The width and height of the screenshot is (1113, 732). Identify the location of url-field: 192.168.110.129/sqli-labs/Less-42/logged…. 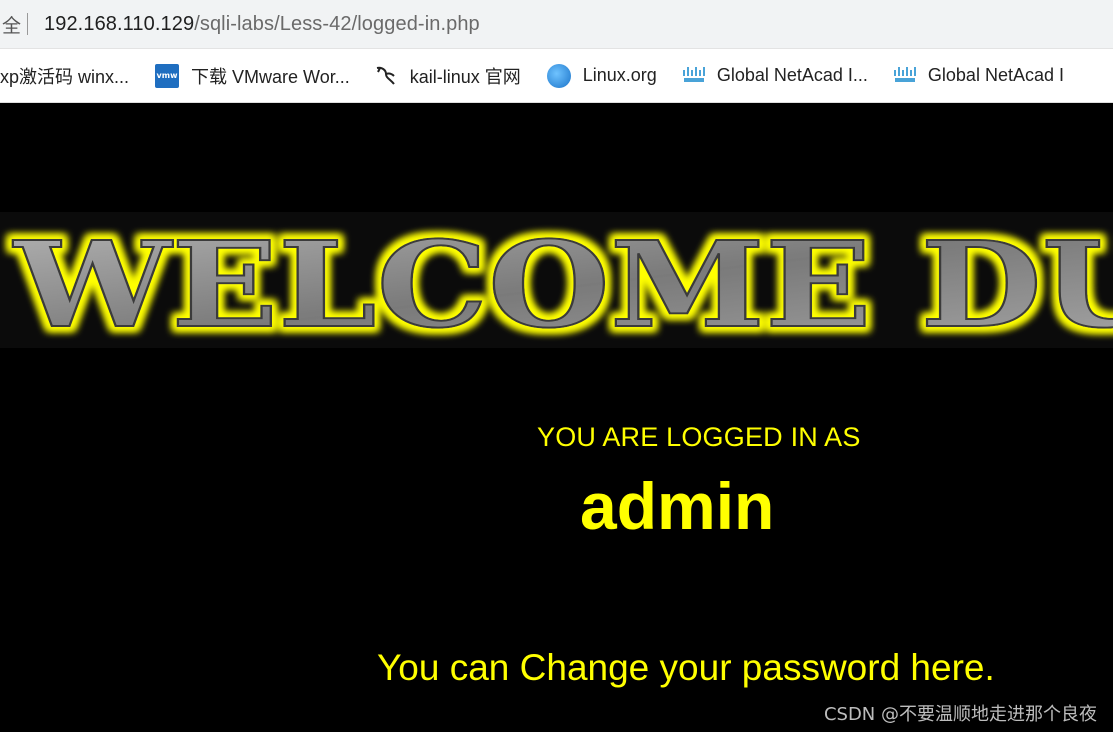
(262, 24).